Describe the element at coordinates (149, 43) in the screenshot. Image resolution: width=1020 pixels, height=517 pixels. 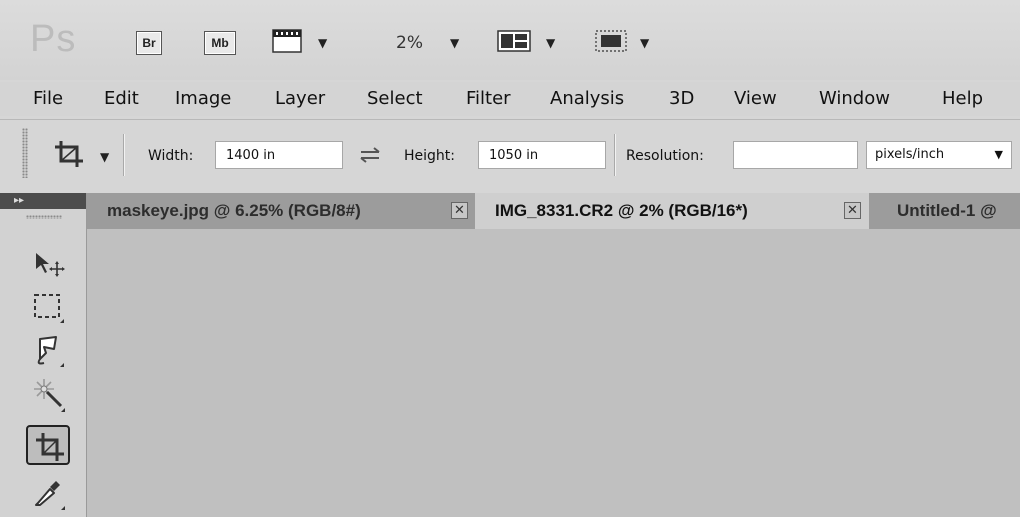
I see `launch-bridge-button: Br` at that location.